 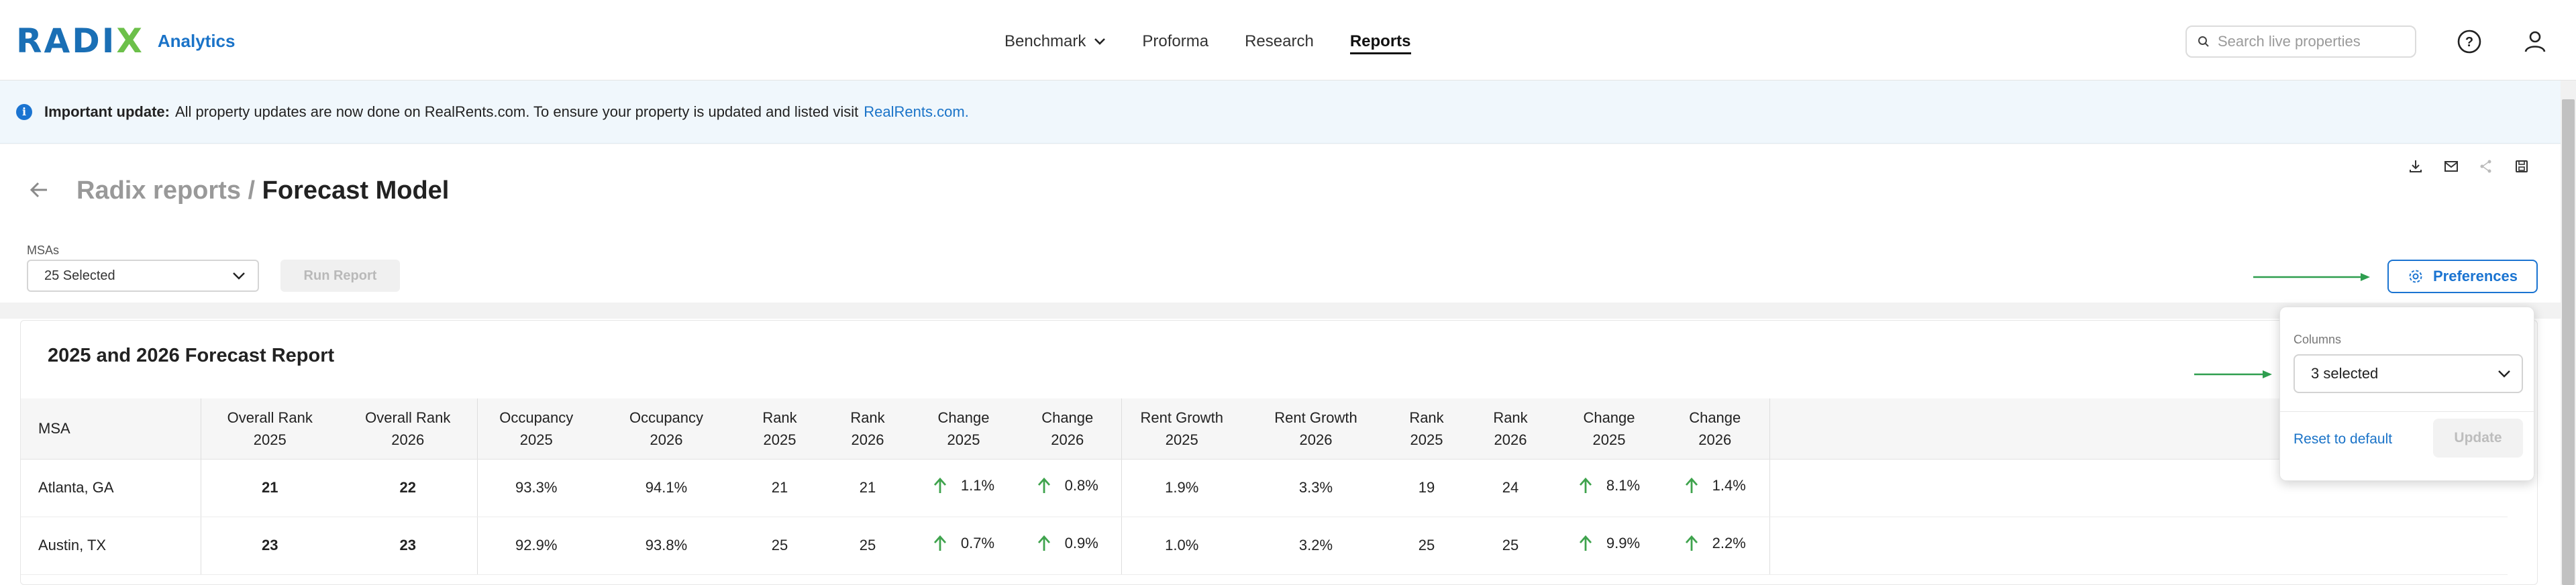 What do you see at coordinates (1068, 488) in the screenshot?
I see `cell-occ-change-2026: 0.8%` at bounding box center [1068, 488].